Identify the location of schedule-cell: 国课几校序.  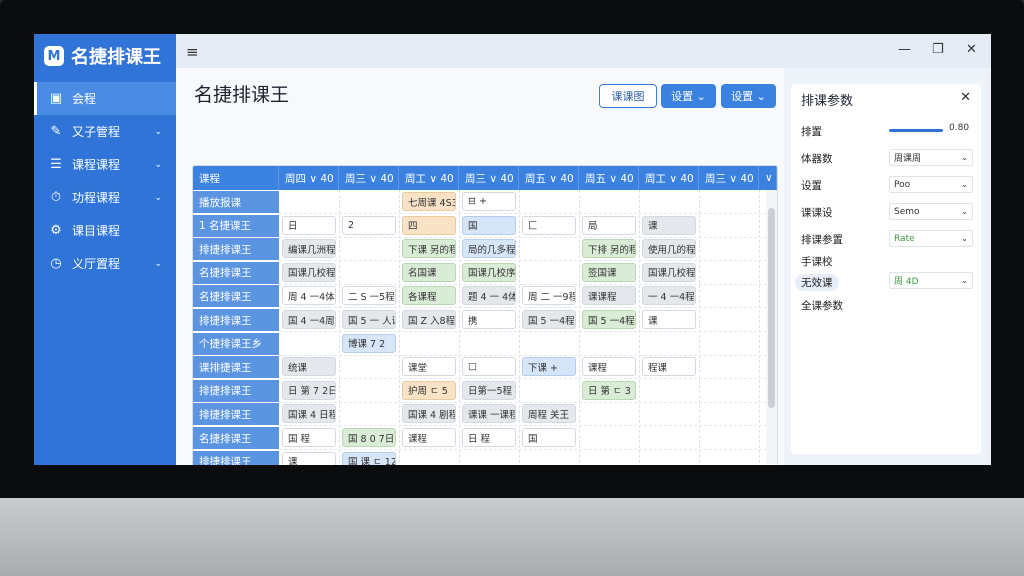
(489, 272).